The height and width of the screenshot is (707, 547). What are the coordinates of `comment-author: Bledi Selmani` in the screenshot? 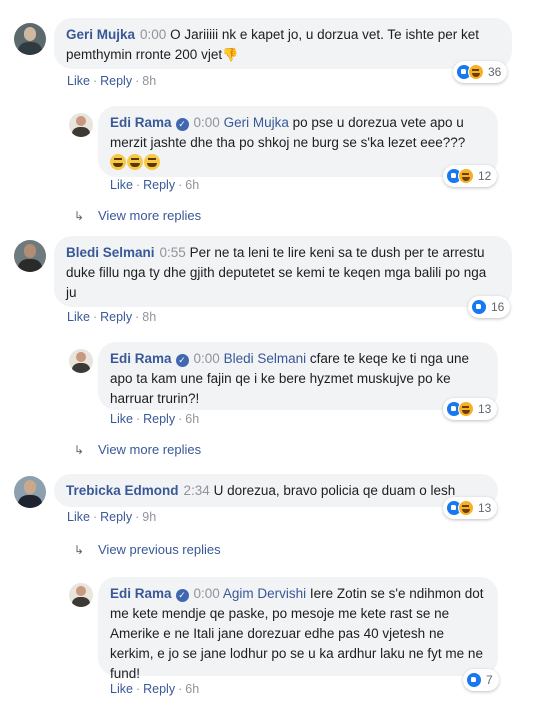 It's located at (110, 252).